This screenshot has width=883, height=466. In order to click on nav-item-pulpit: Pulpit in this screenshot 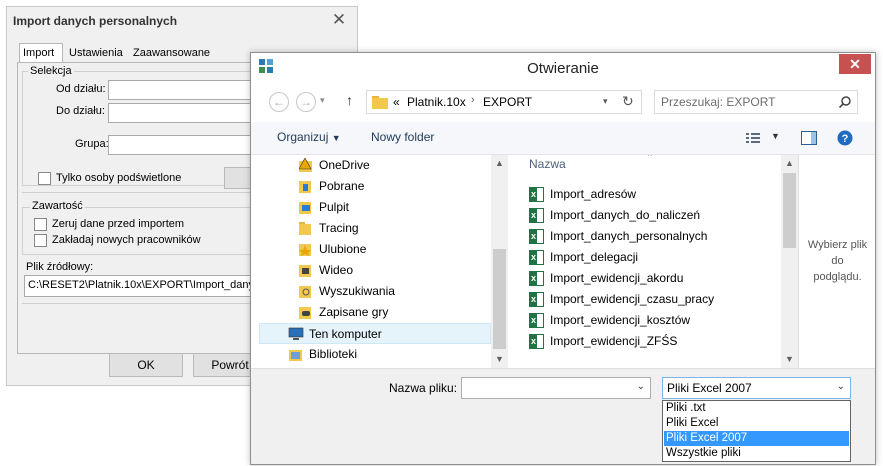, I will do `click(371, 207)`.